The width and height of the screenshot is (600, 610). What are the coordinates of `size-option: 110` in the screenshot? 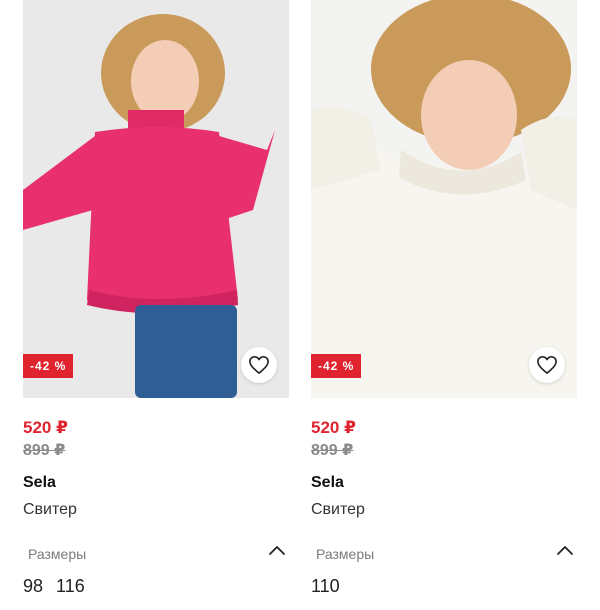 It's located at (325, 586).